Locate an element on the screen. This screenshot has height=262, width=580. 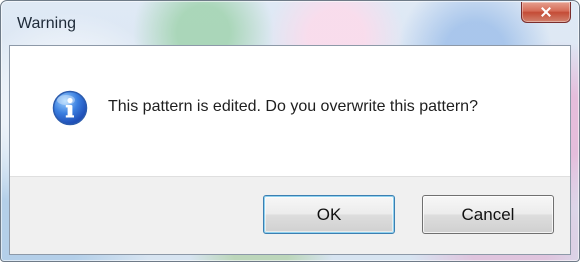
close-button is located at coordinates (546, 12).